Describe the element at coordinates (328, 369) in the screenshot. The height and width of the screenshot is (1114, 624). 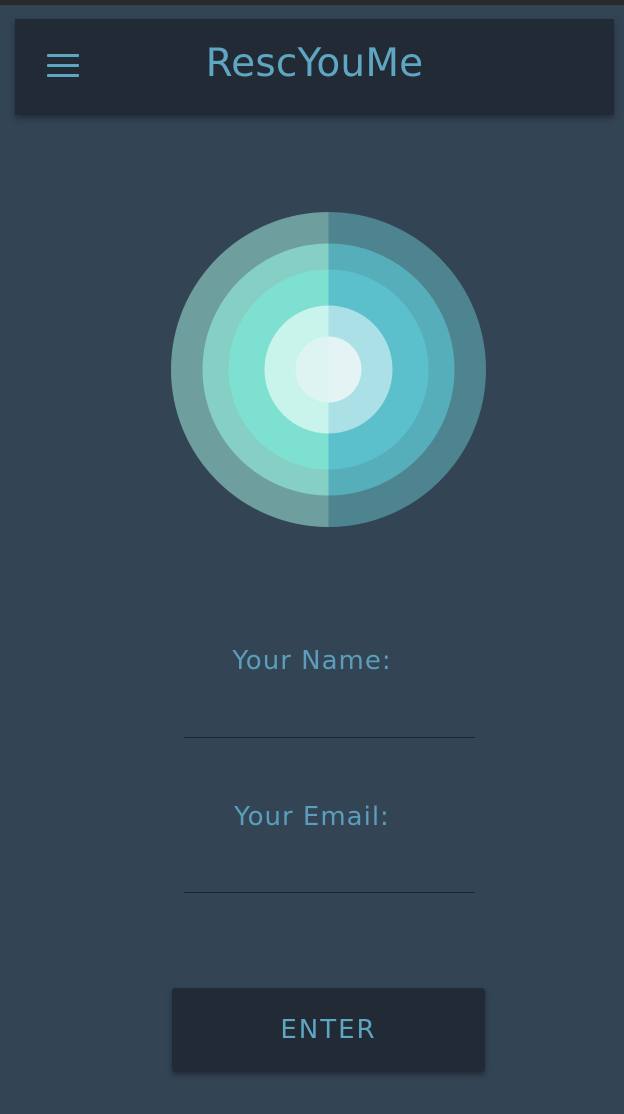
I see `concentric-circles-logo` at that location.